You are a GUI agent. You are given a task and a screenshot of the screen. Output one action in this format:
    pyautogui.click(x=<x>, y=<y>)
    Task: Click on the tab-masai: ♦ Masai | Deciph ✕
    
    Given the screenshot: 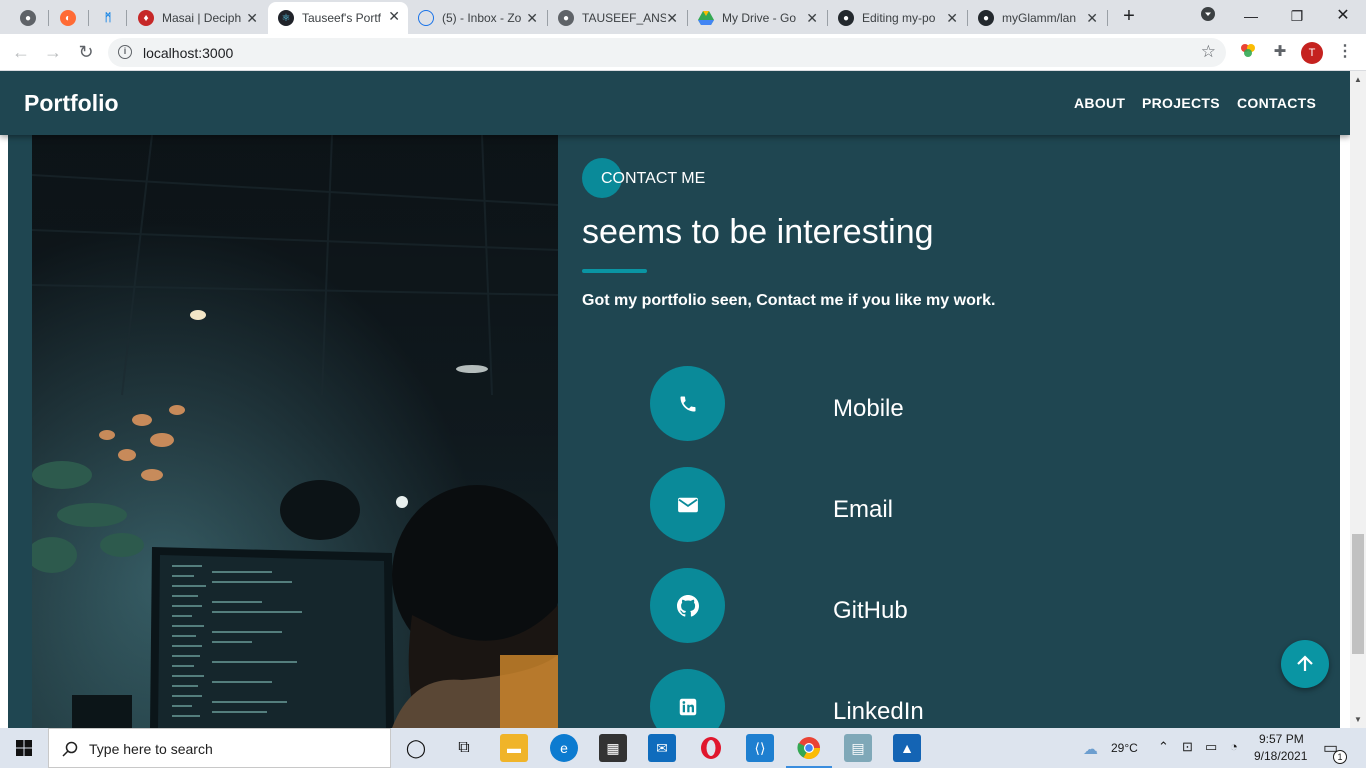 What is the action you would take?
    pyautogui.click(x=197, y=18)
    